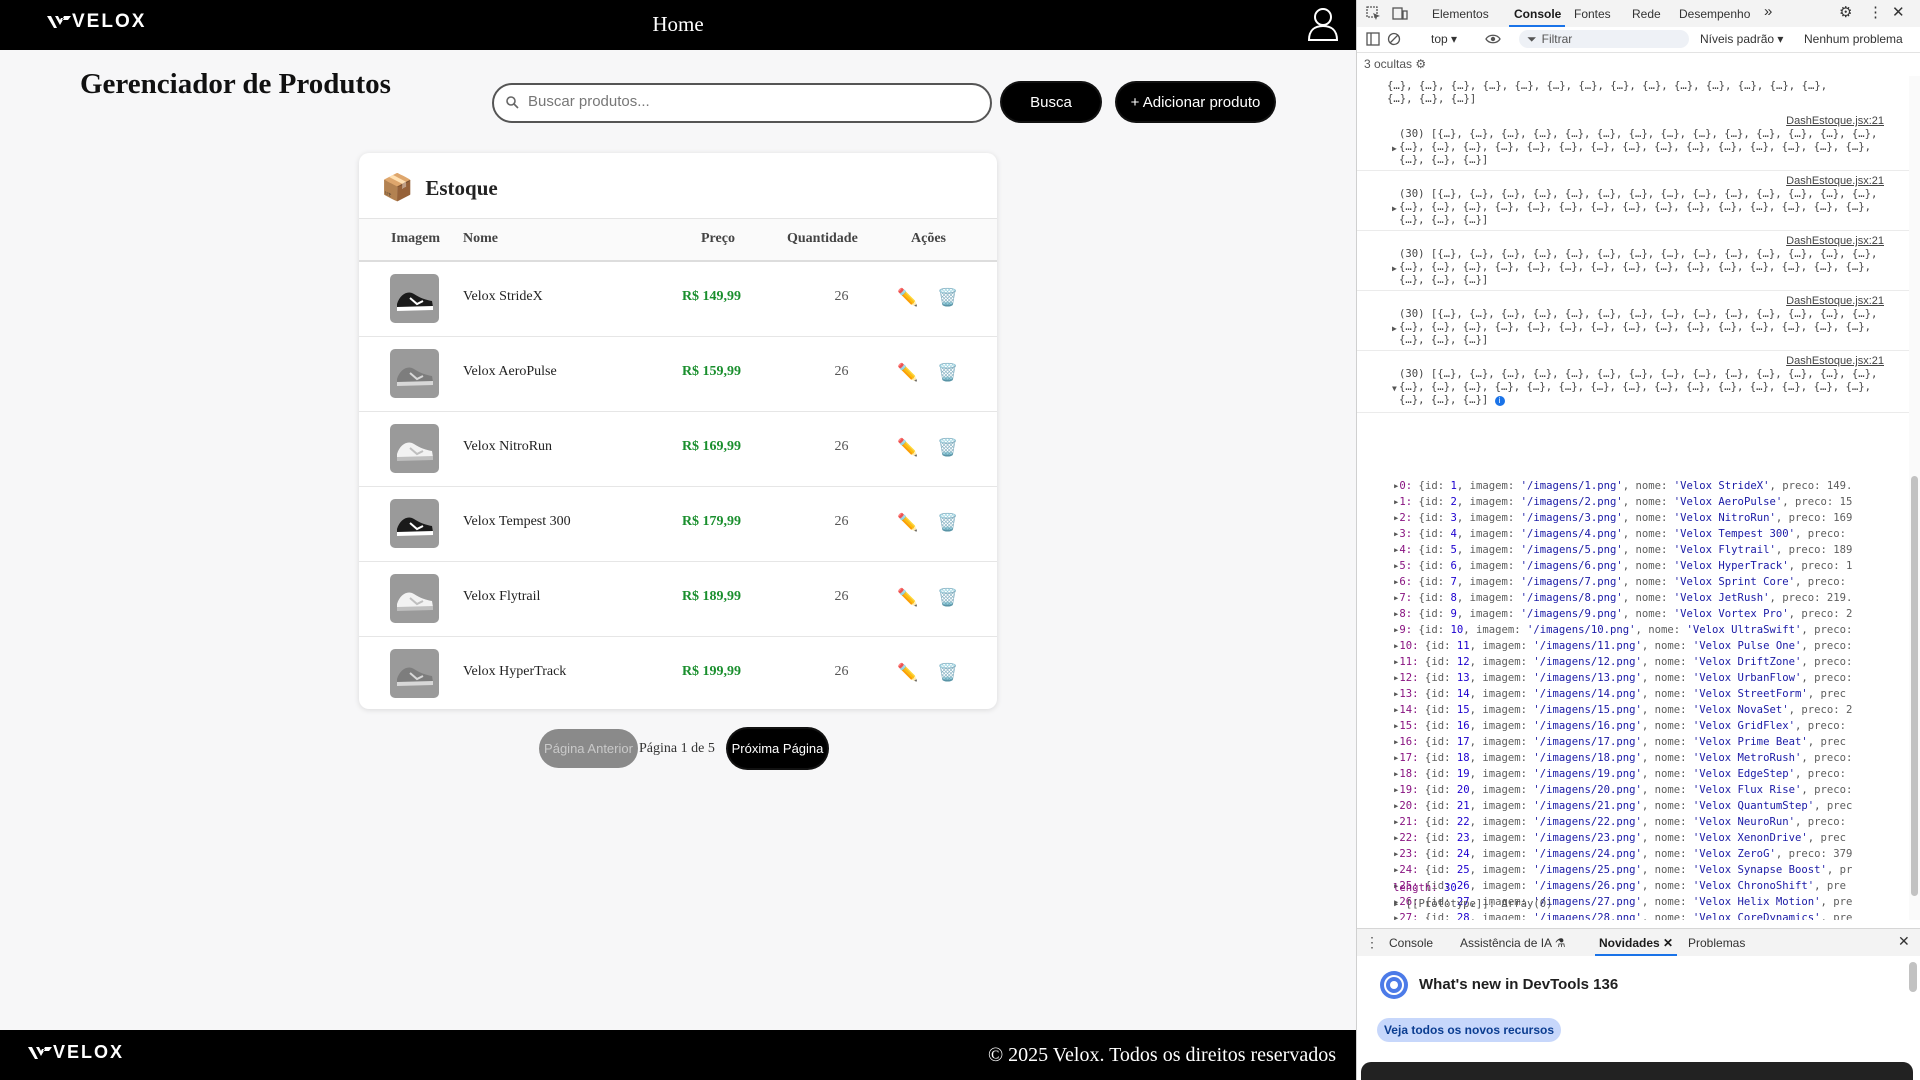 The width and height of the screenshot is (1920, 1080). What do you see at coordinates (748, 101) in the screenshot?
I see `search-input` at bounding box center [748, 101].